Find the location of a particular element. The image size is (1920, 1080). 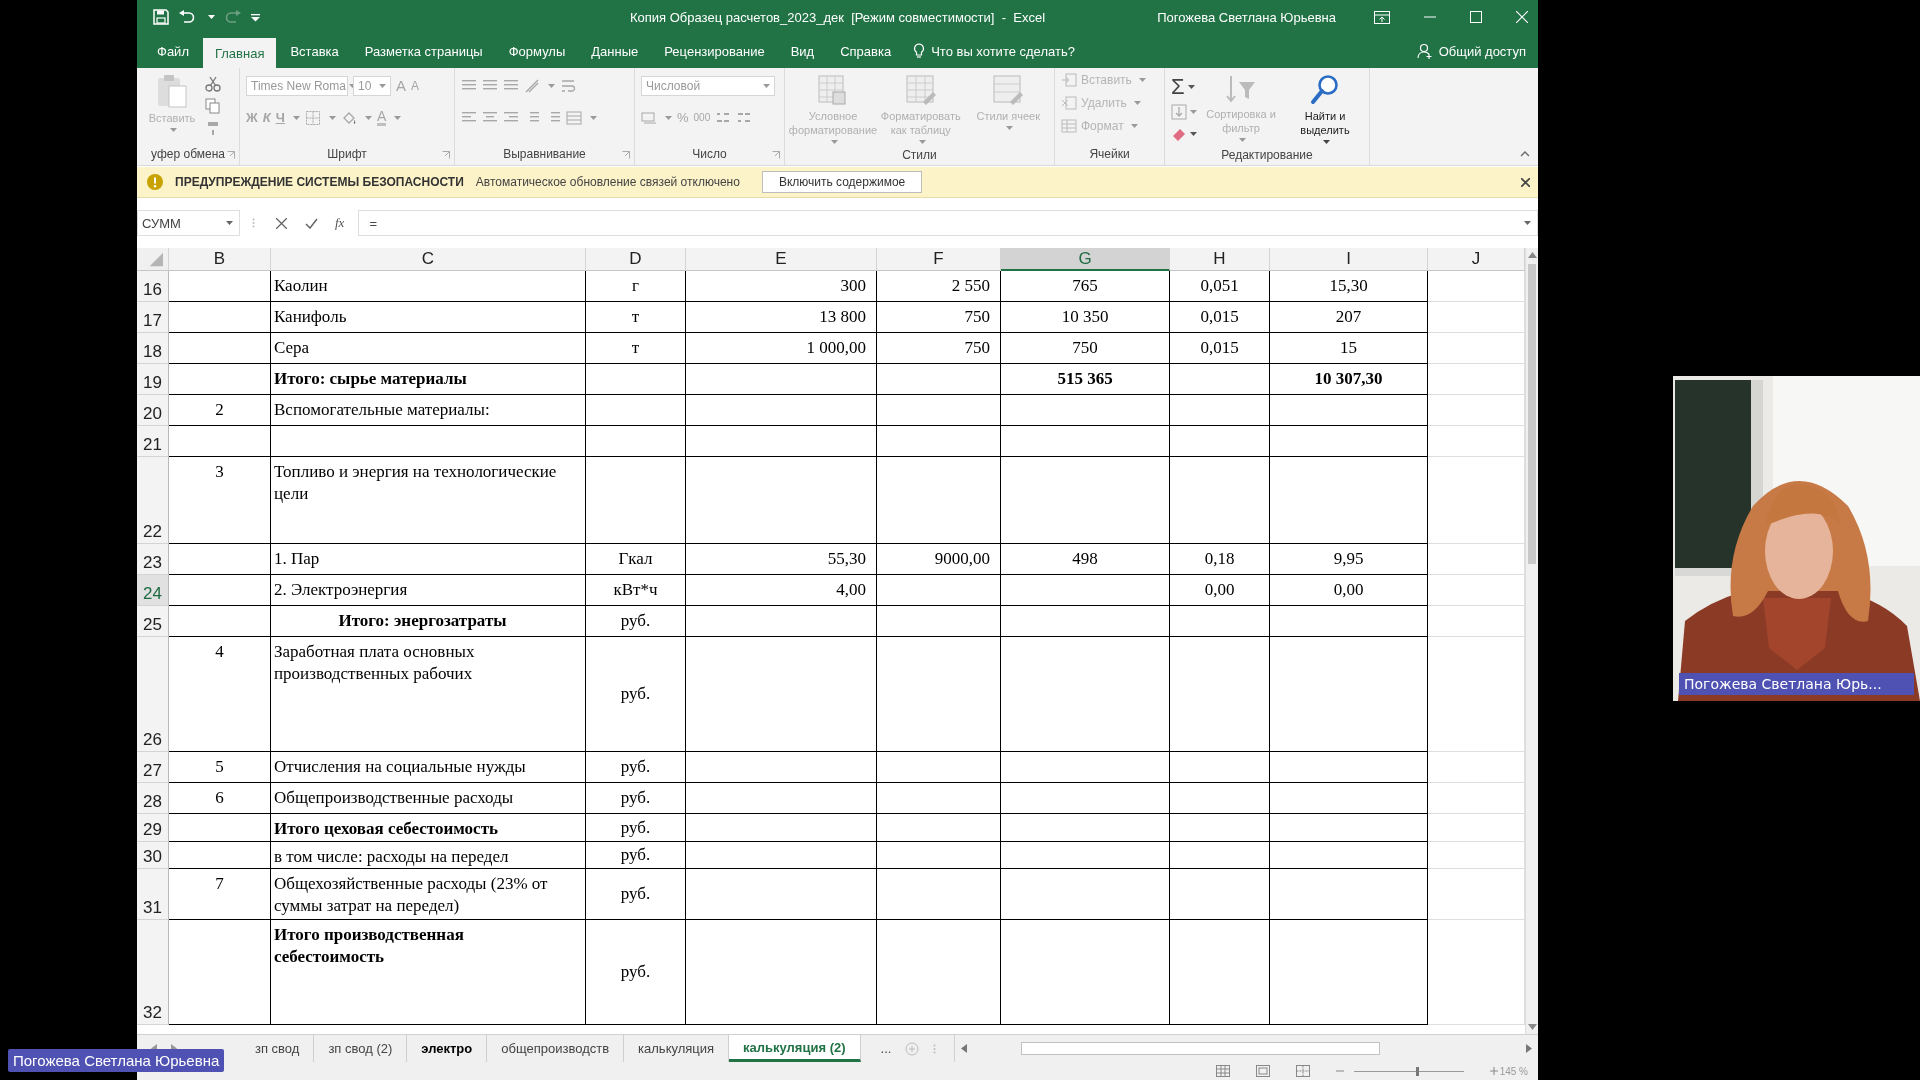

lightbulb-icon is located at coordinates (919, 51).